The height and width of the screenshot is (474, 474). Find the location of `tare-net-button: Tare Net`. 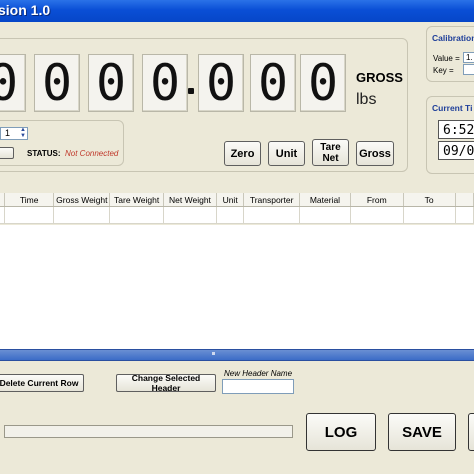

tare-net-button: Tare Net is located at coordinates (330, 152).